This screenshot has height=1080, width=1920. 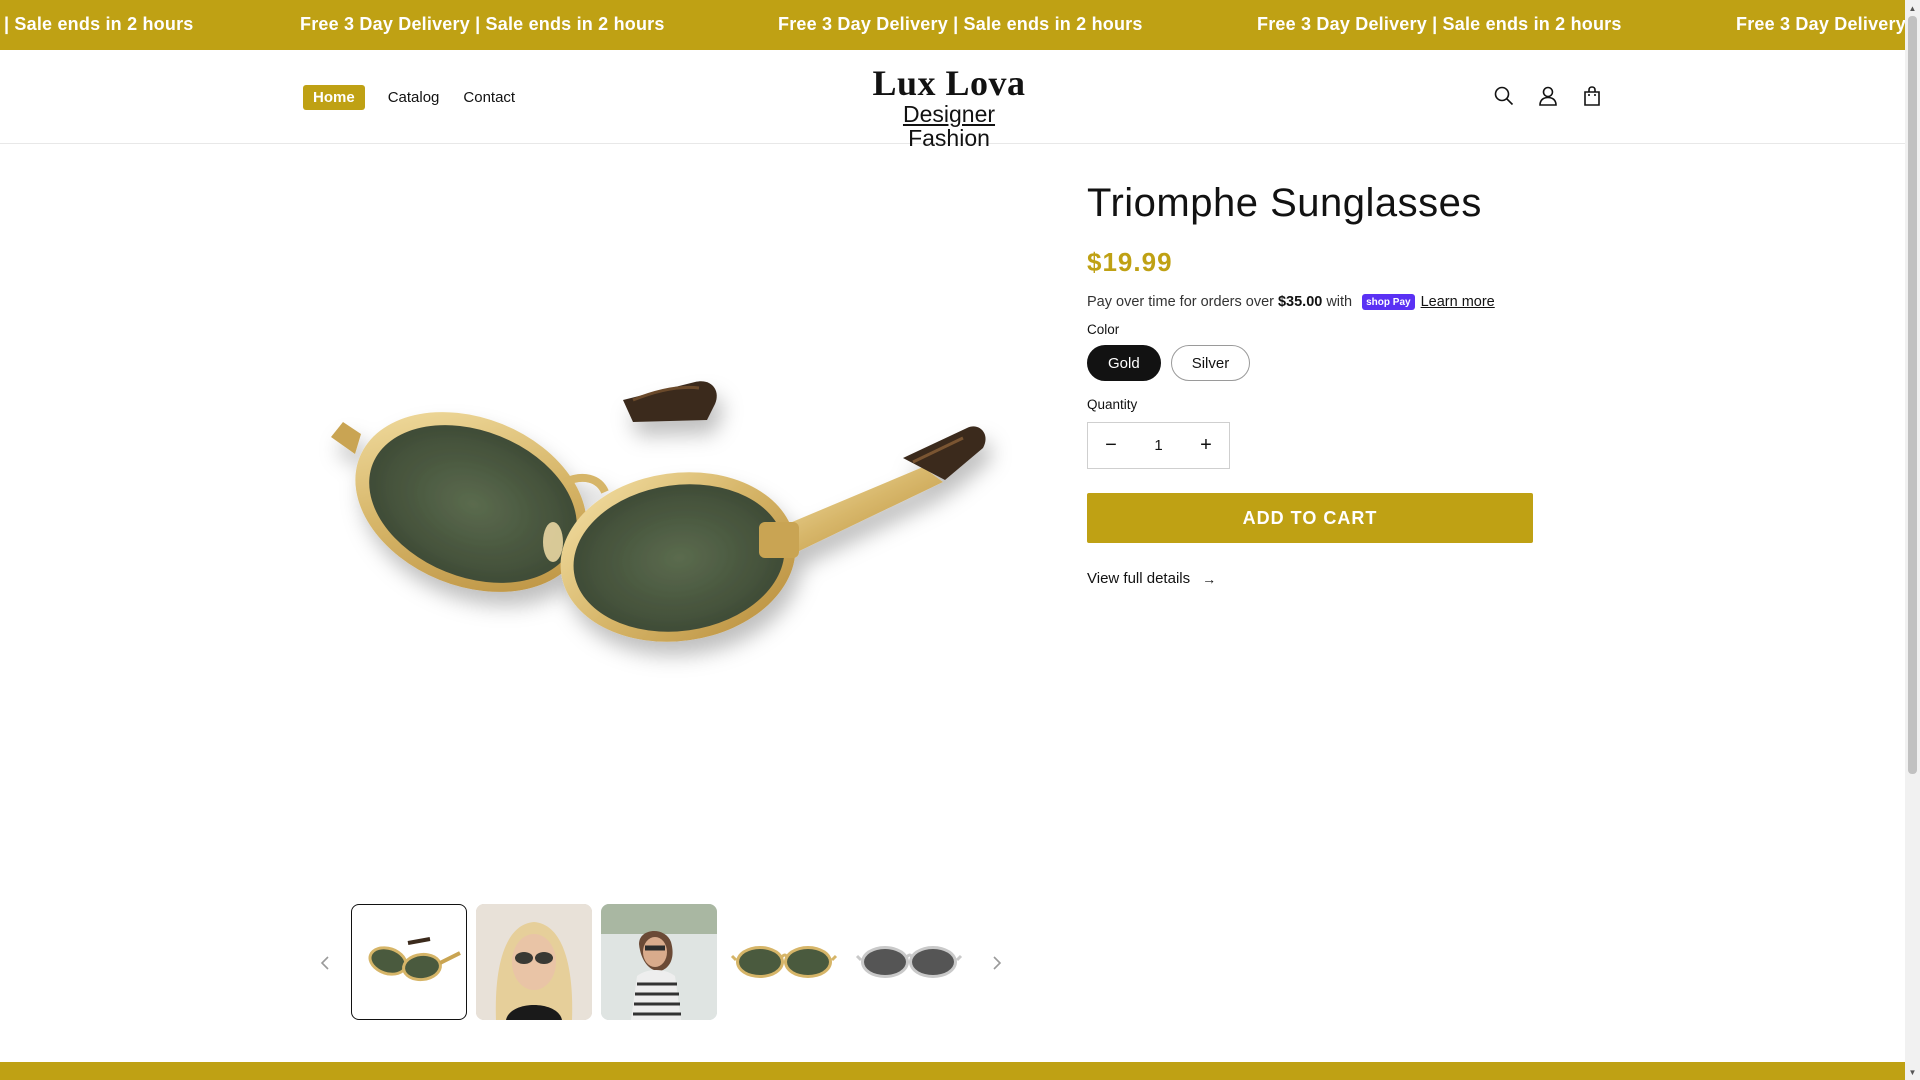 I want to click on front-view-silver-image, so click(x=909, y=962).